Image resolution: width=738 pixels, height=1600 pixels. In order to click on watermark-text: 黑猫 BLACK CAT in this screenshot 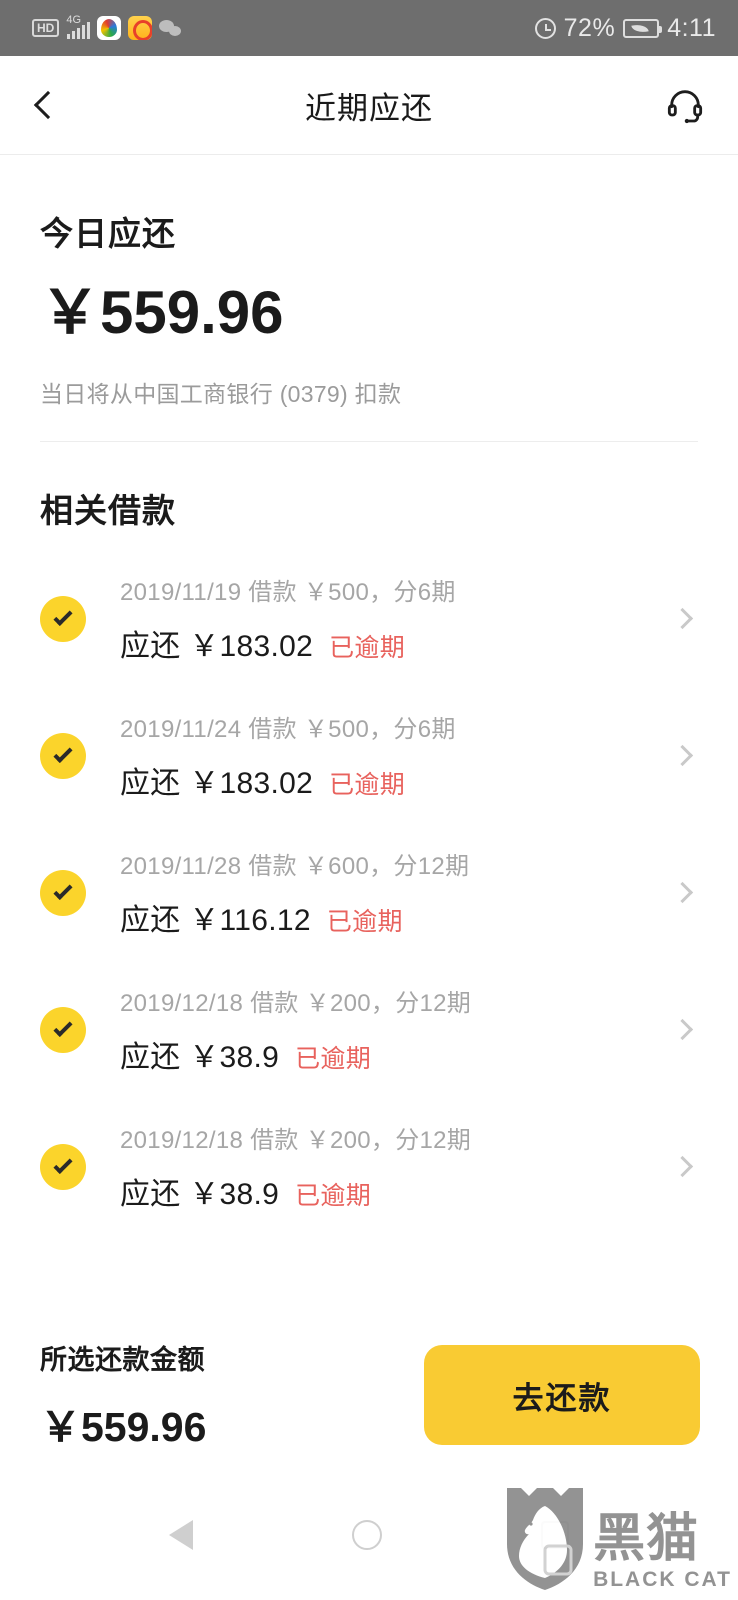, I will do `click(662, 1550)`.